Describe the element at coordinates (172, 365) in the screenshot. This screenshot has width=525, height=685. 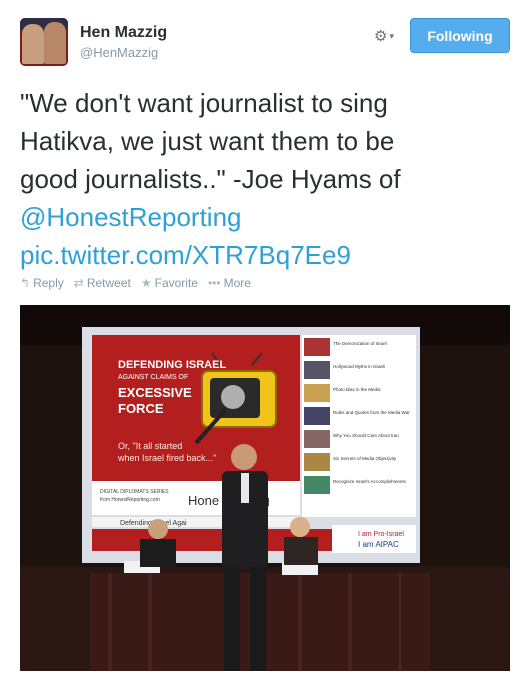
I see `slide-line-1: DEFENDING ISRAEL` at that location.